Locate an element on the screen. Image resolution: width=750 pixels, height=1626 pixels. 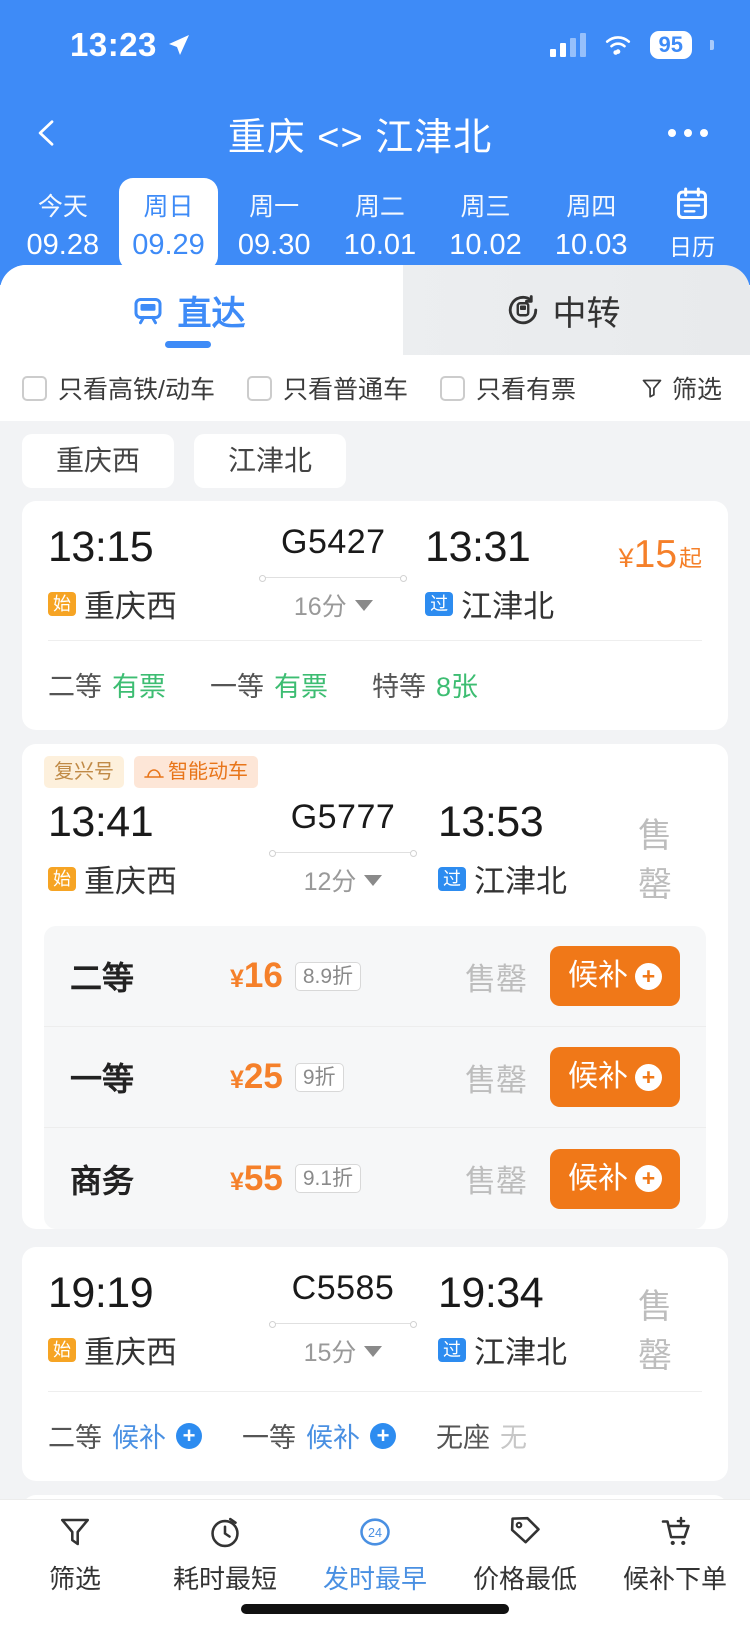
duration-text: 12分 is located at coordinates (330, 882).